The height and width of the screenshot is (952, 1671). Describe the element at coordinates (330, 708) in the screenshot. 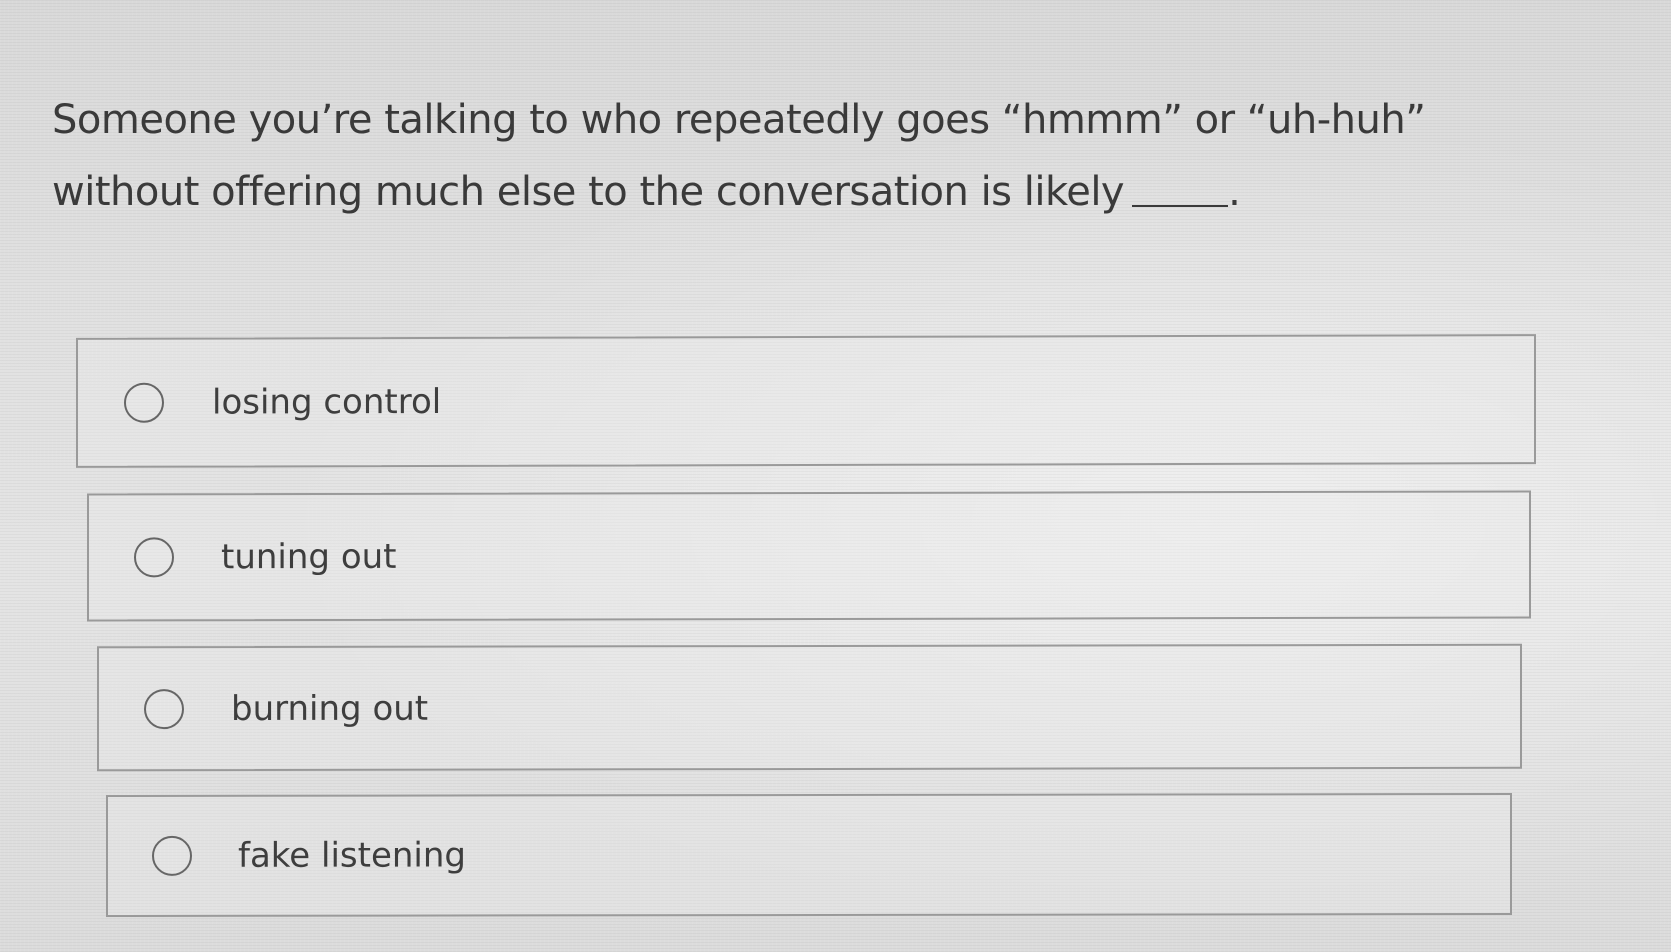

I see `option-label: burning out` at that location.